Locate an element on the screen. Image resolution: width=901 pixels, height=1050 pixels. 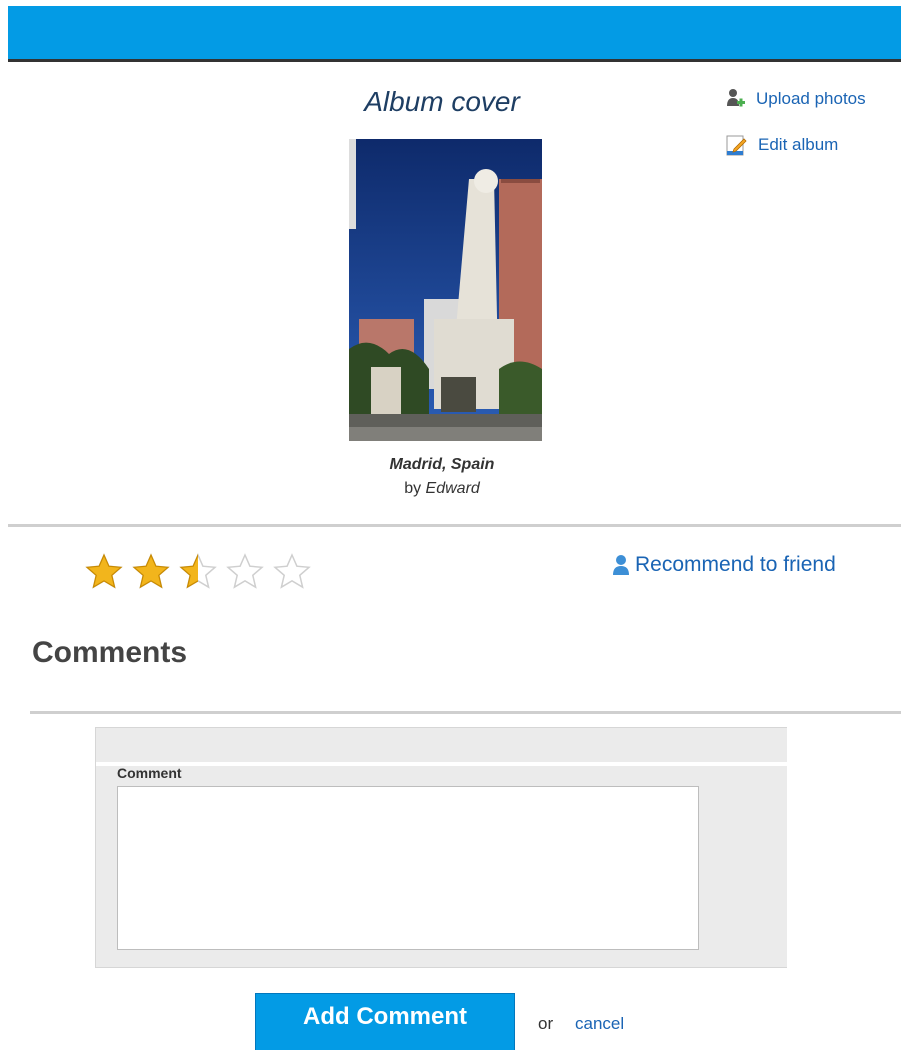
album-actions: Upload photos Edit album is located at coordinates (796, 132).